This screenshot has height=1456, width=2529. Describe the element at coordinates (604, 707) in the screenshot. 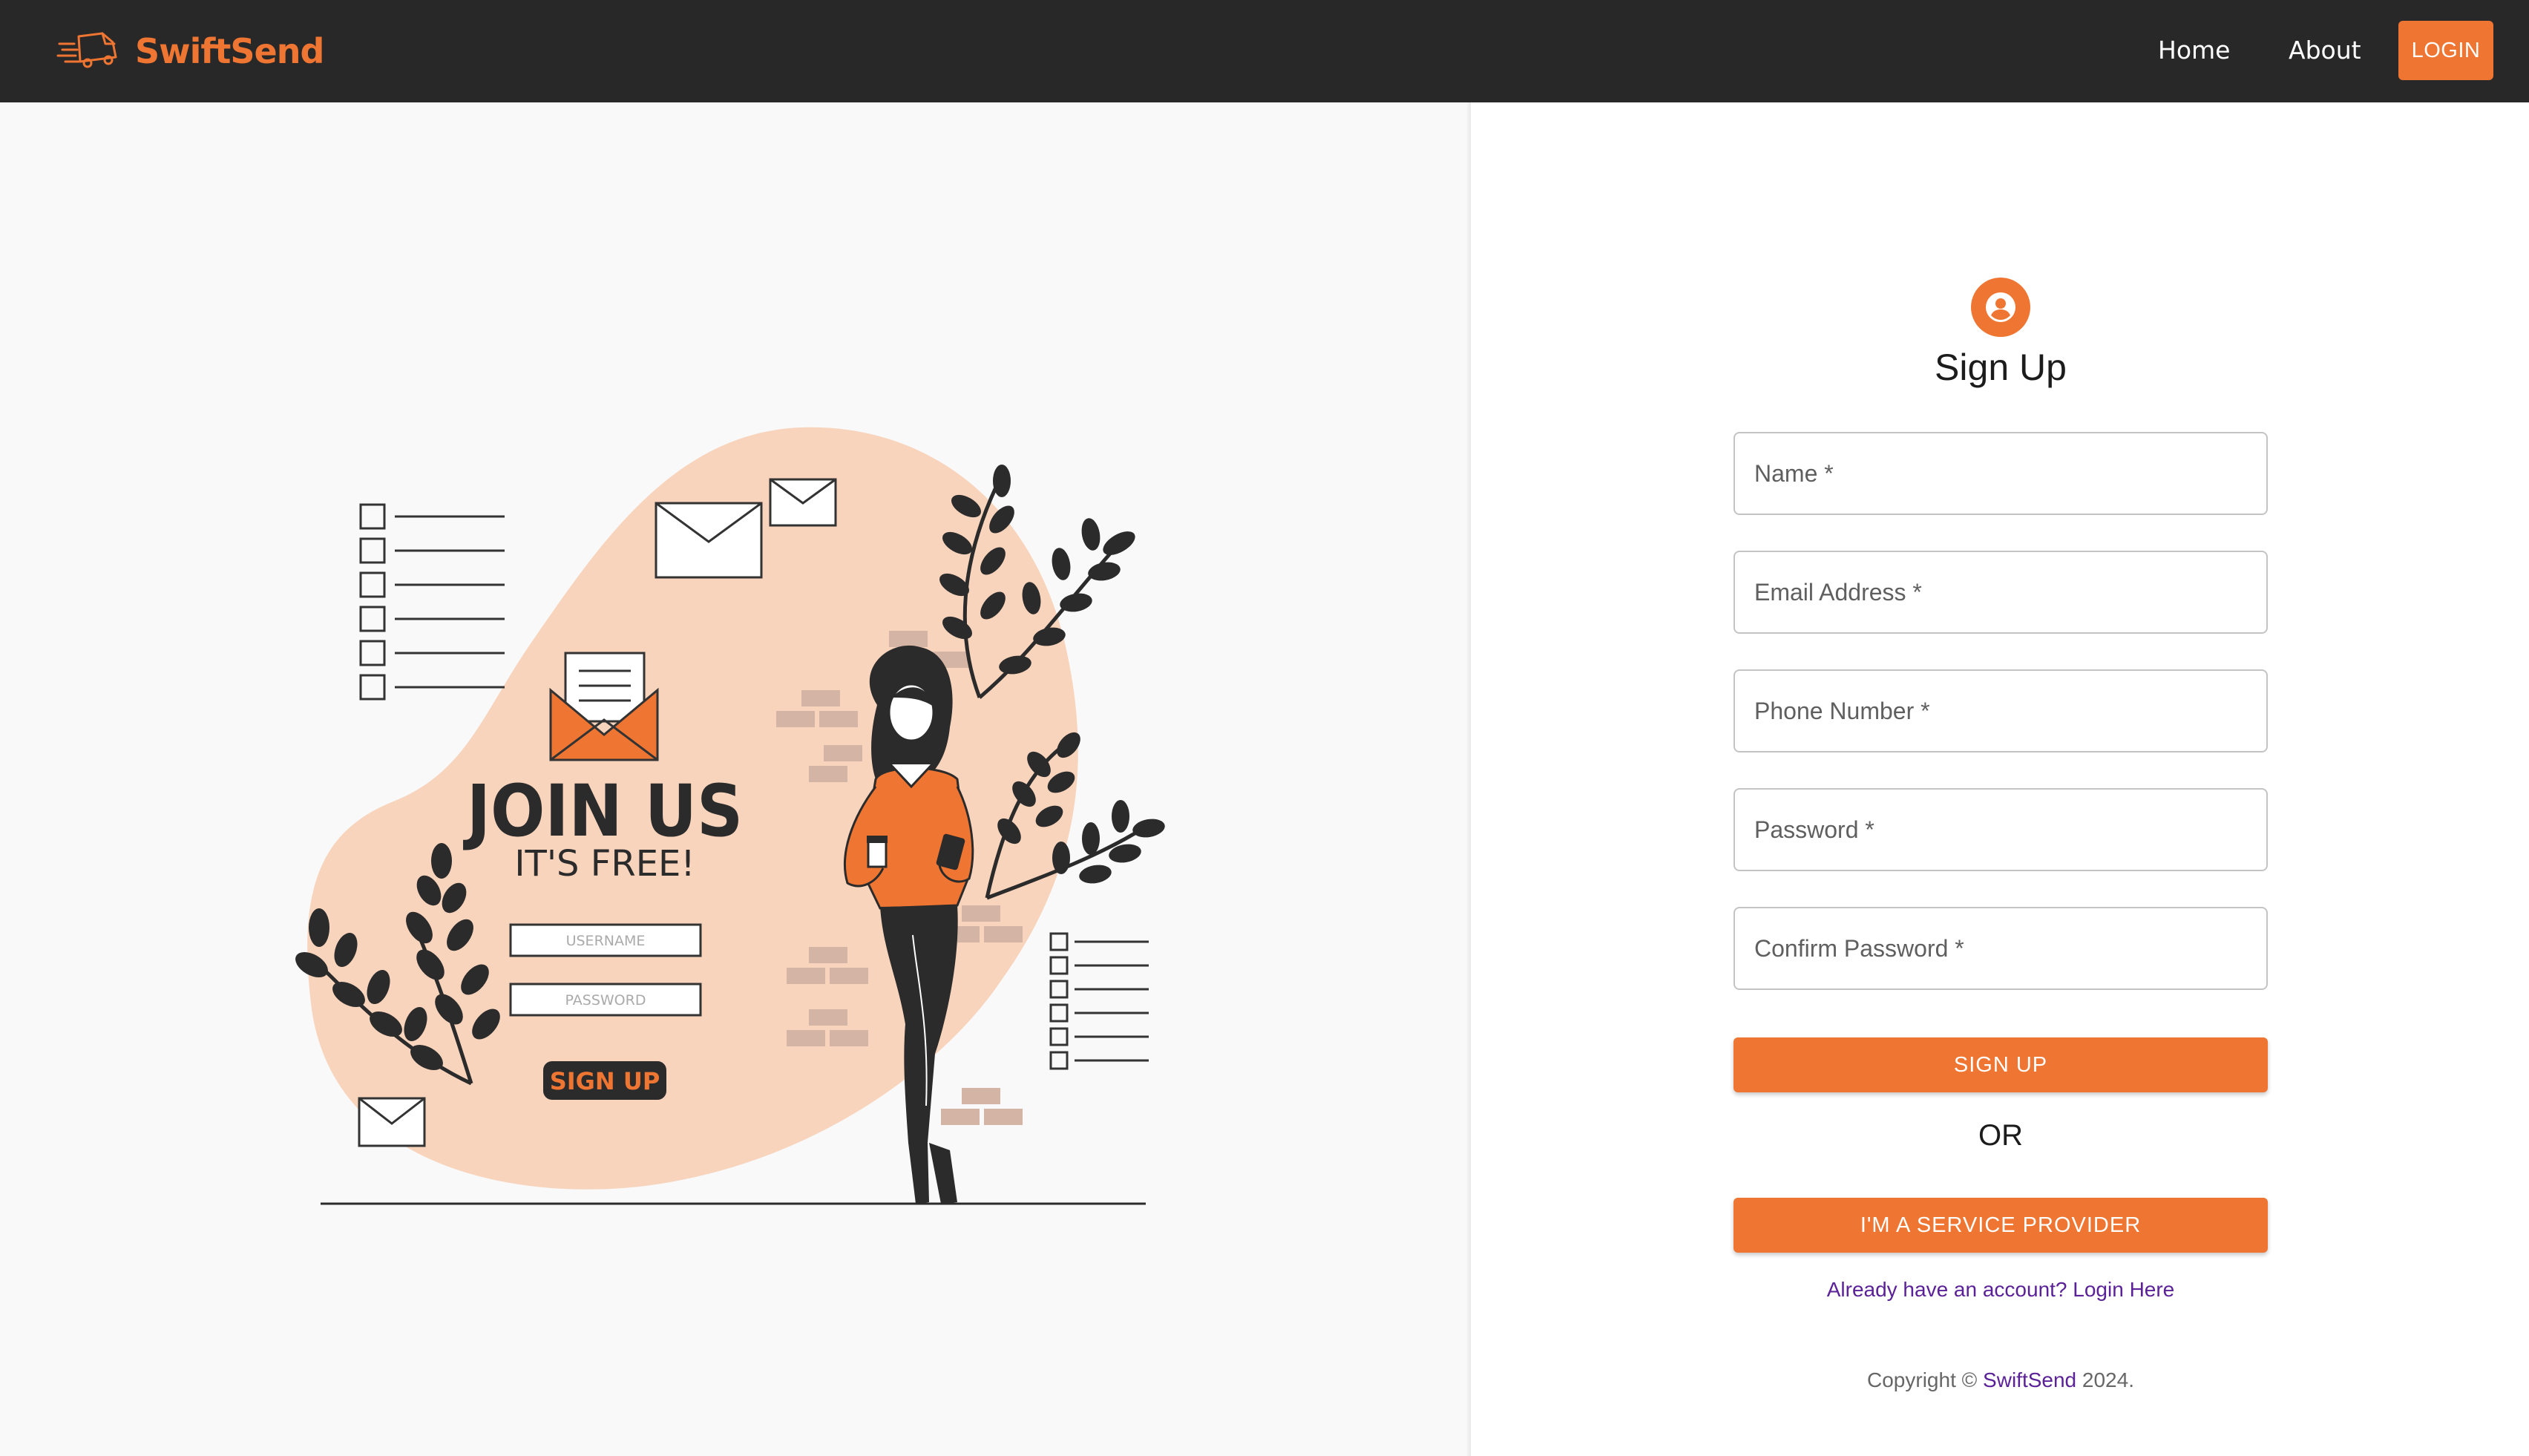

I see `open-envelope-icon` at that location.